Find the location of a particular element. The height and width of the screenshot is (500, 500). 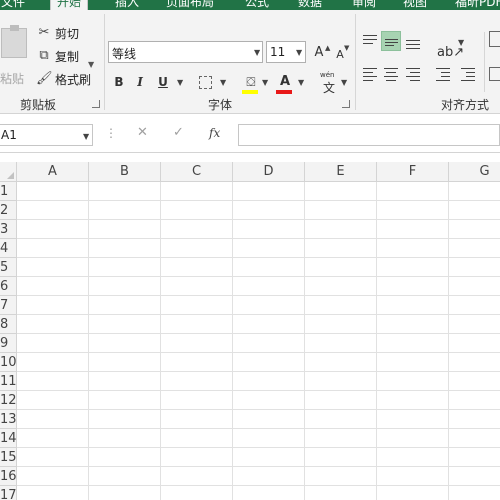

row-header-4: 4 is located at coordinates (8, 248).